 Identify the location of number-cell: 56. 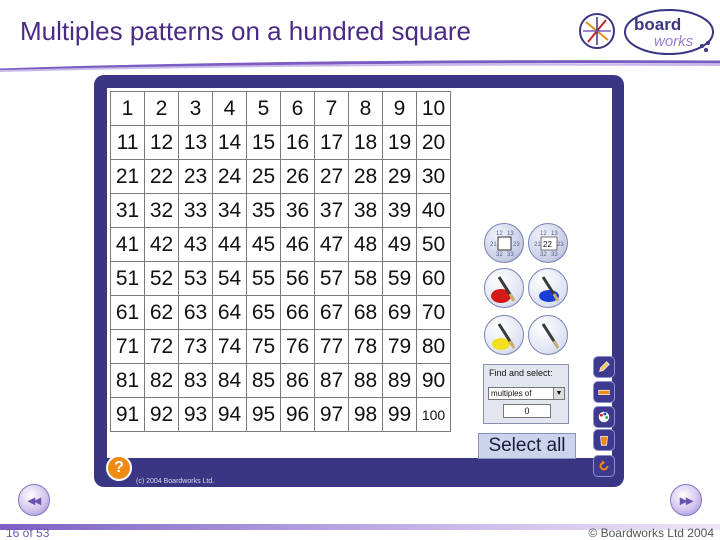
(298, 279).